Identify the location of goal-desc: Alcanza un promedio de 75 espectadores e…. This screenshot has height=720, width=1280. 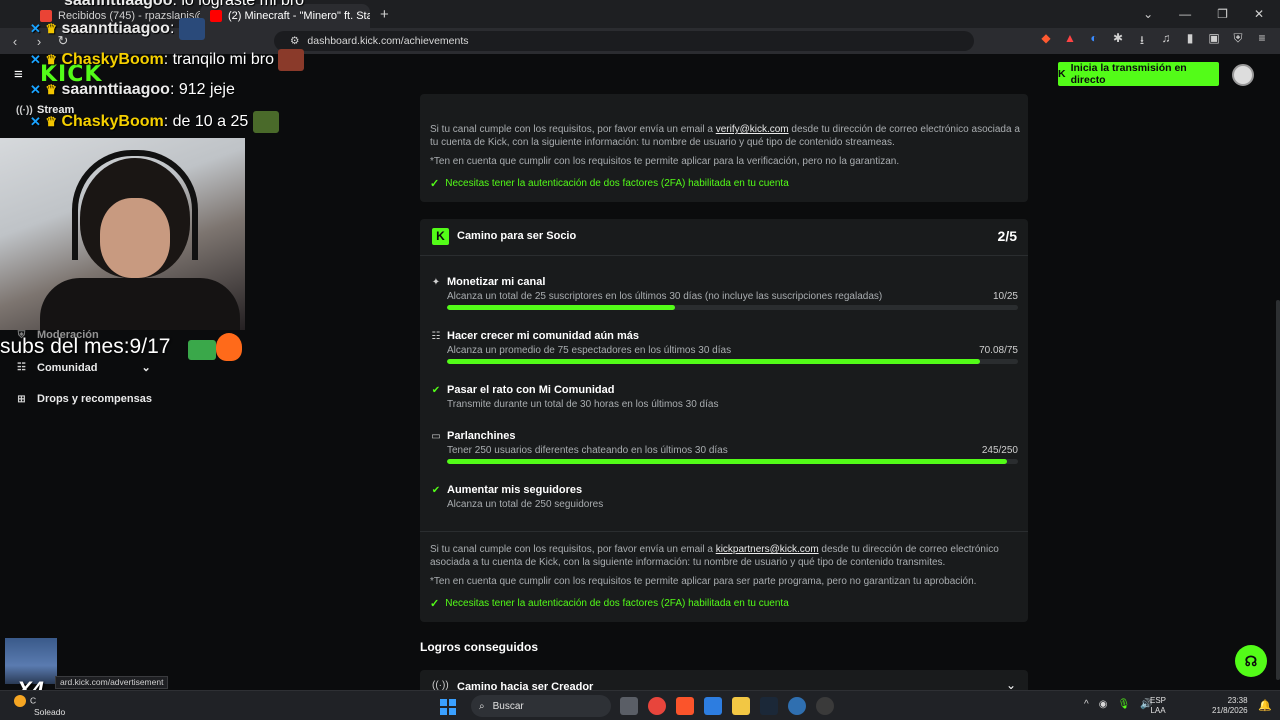
(589, 350).